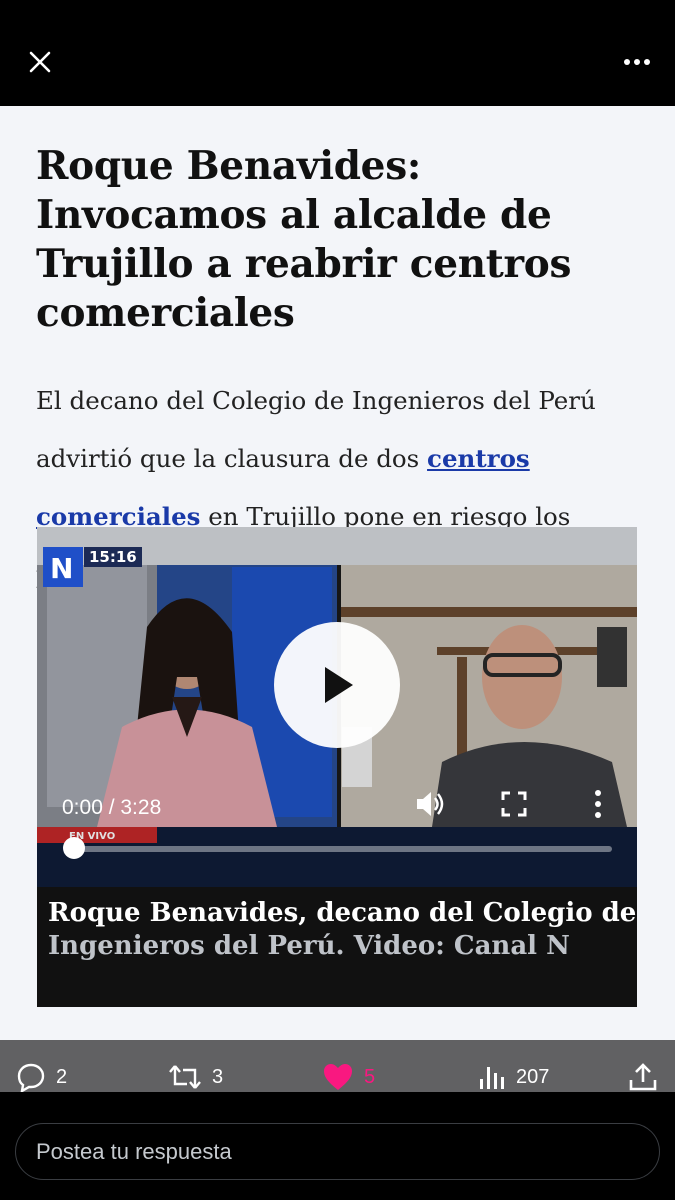 The height and width of the screenshot is (1200, 675). I want to click on fullscreen-icon, so click(514, 804).